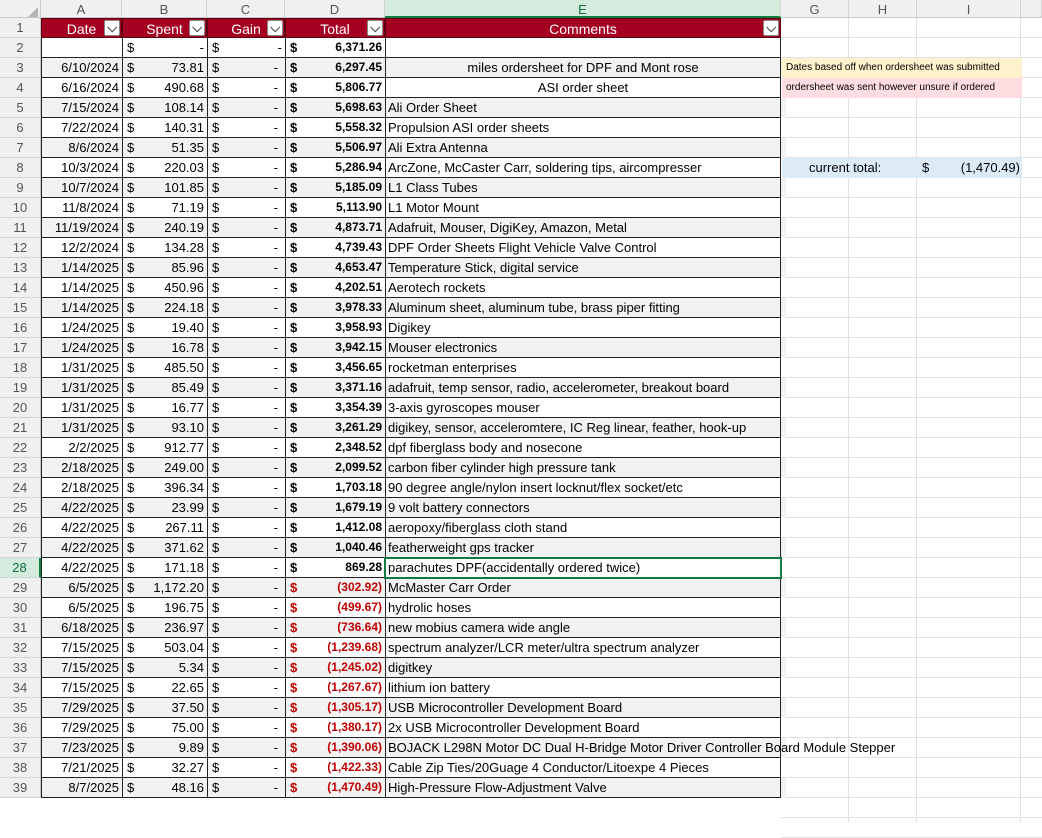  Describe the element at coordinates (20, 448) in the screenshot. I see `row-header-22: 22` at that location.